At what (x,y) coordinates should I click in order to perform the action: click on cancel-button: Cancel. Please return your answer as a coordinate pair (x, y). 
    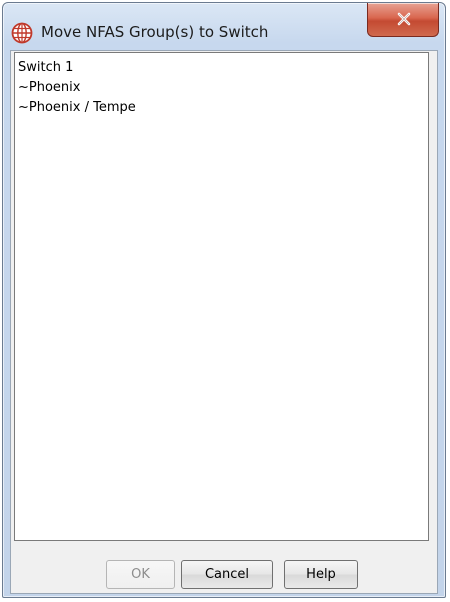
    Looking at the image, I should click on (227, 574).